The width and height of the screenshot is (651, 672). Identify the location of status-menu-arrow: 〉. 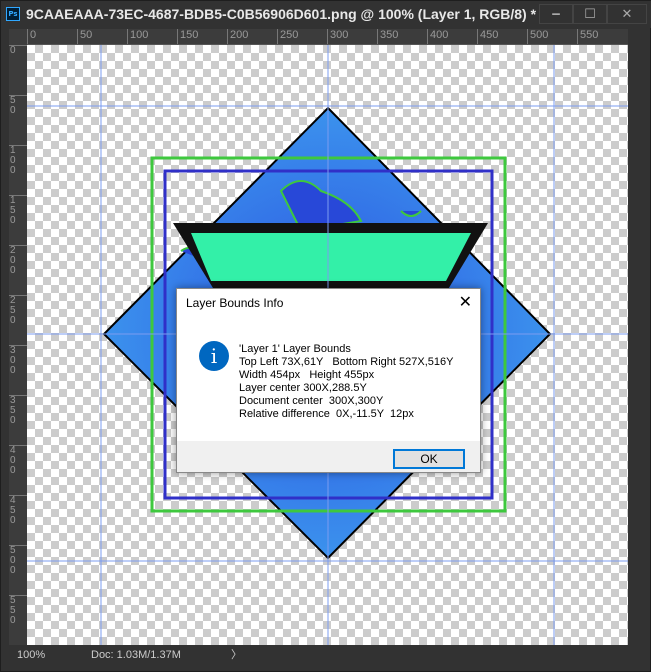
(236, 655).